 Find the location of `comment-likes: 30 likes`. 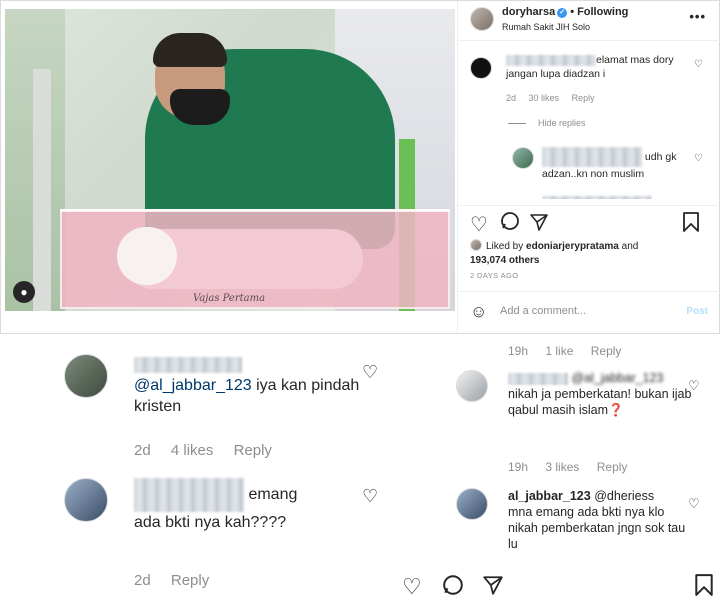

comment-likes: 30 likes is located at coordinates (544, 98).